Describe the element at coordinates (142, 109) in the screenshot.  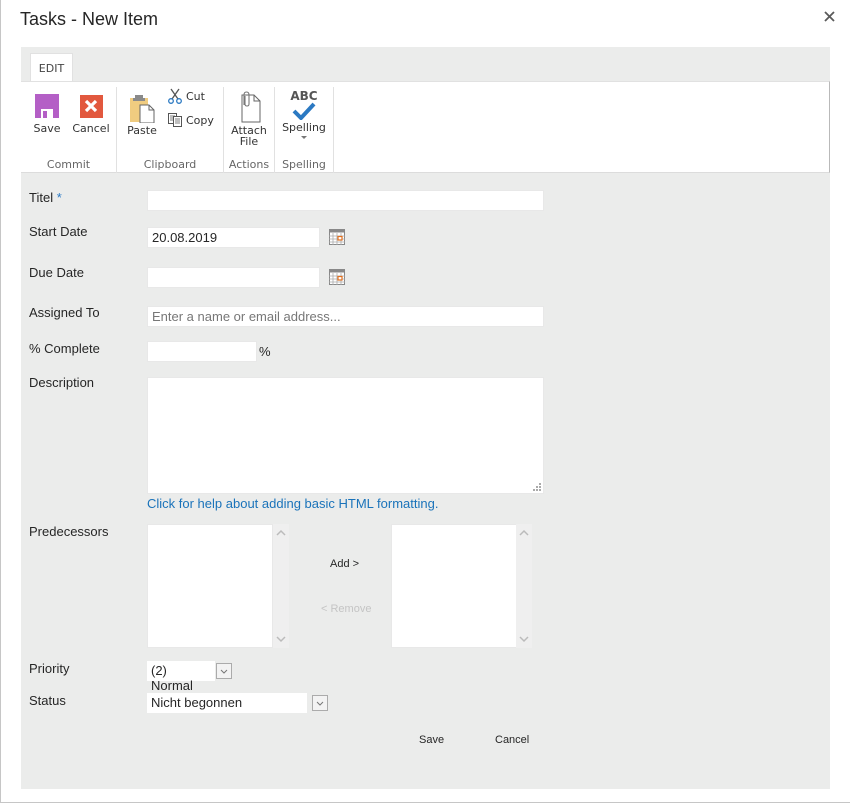
I see `paste-icon` at that location.